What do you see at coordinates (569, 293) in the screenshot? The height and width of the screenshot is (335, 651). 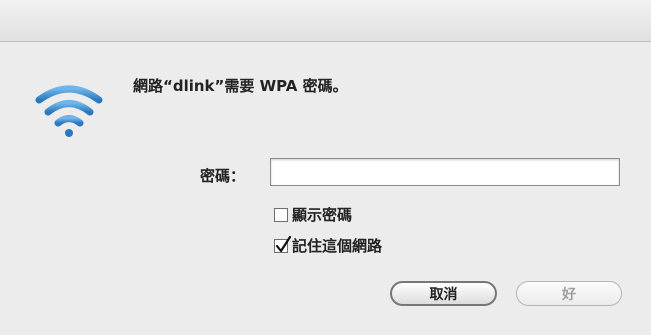 I see `ok-button: 好` at bounding box center [569, 293].